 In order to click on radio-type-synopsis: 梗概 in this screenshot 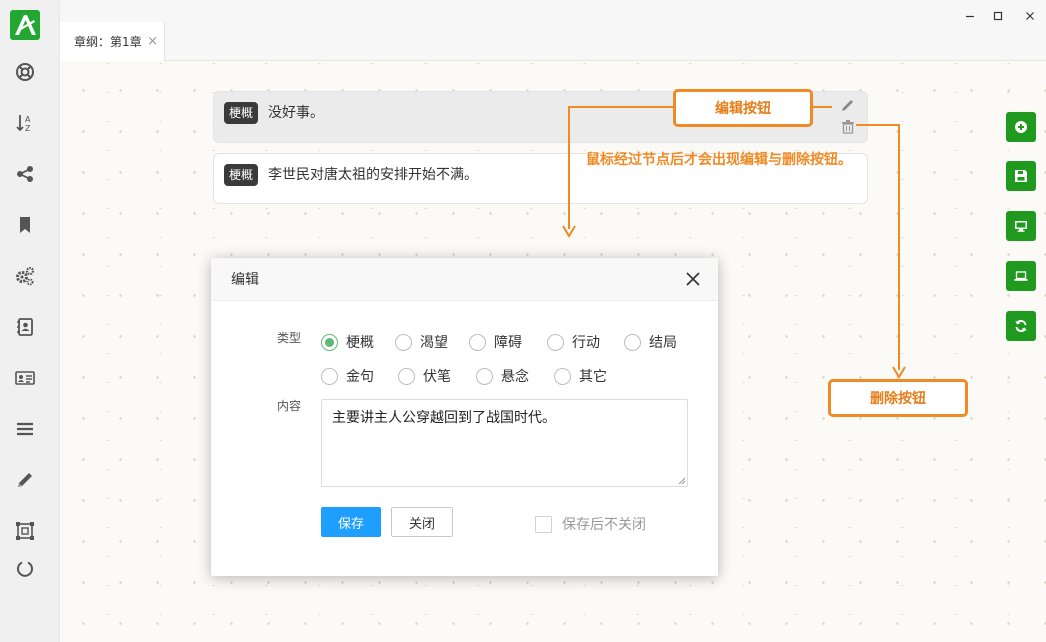, I will do `click(347, 342)`.